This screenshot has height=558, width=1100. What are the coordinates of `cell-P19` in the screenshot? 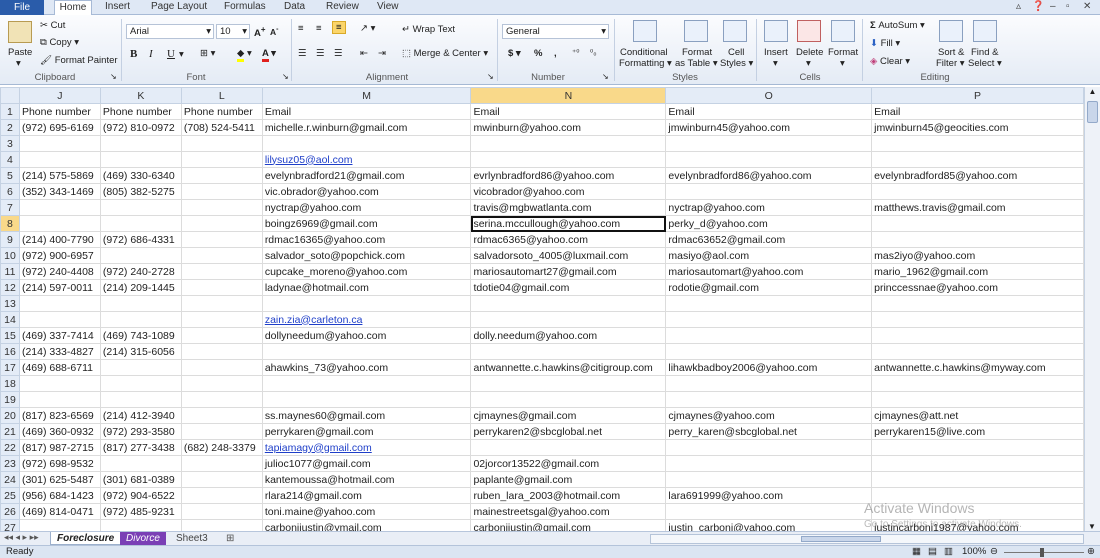 It's located at (977, 399).